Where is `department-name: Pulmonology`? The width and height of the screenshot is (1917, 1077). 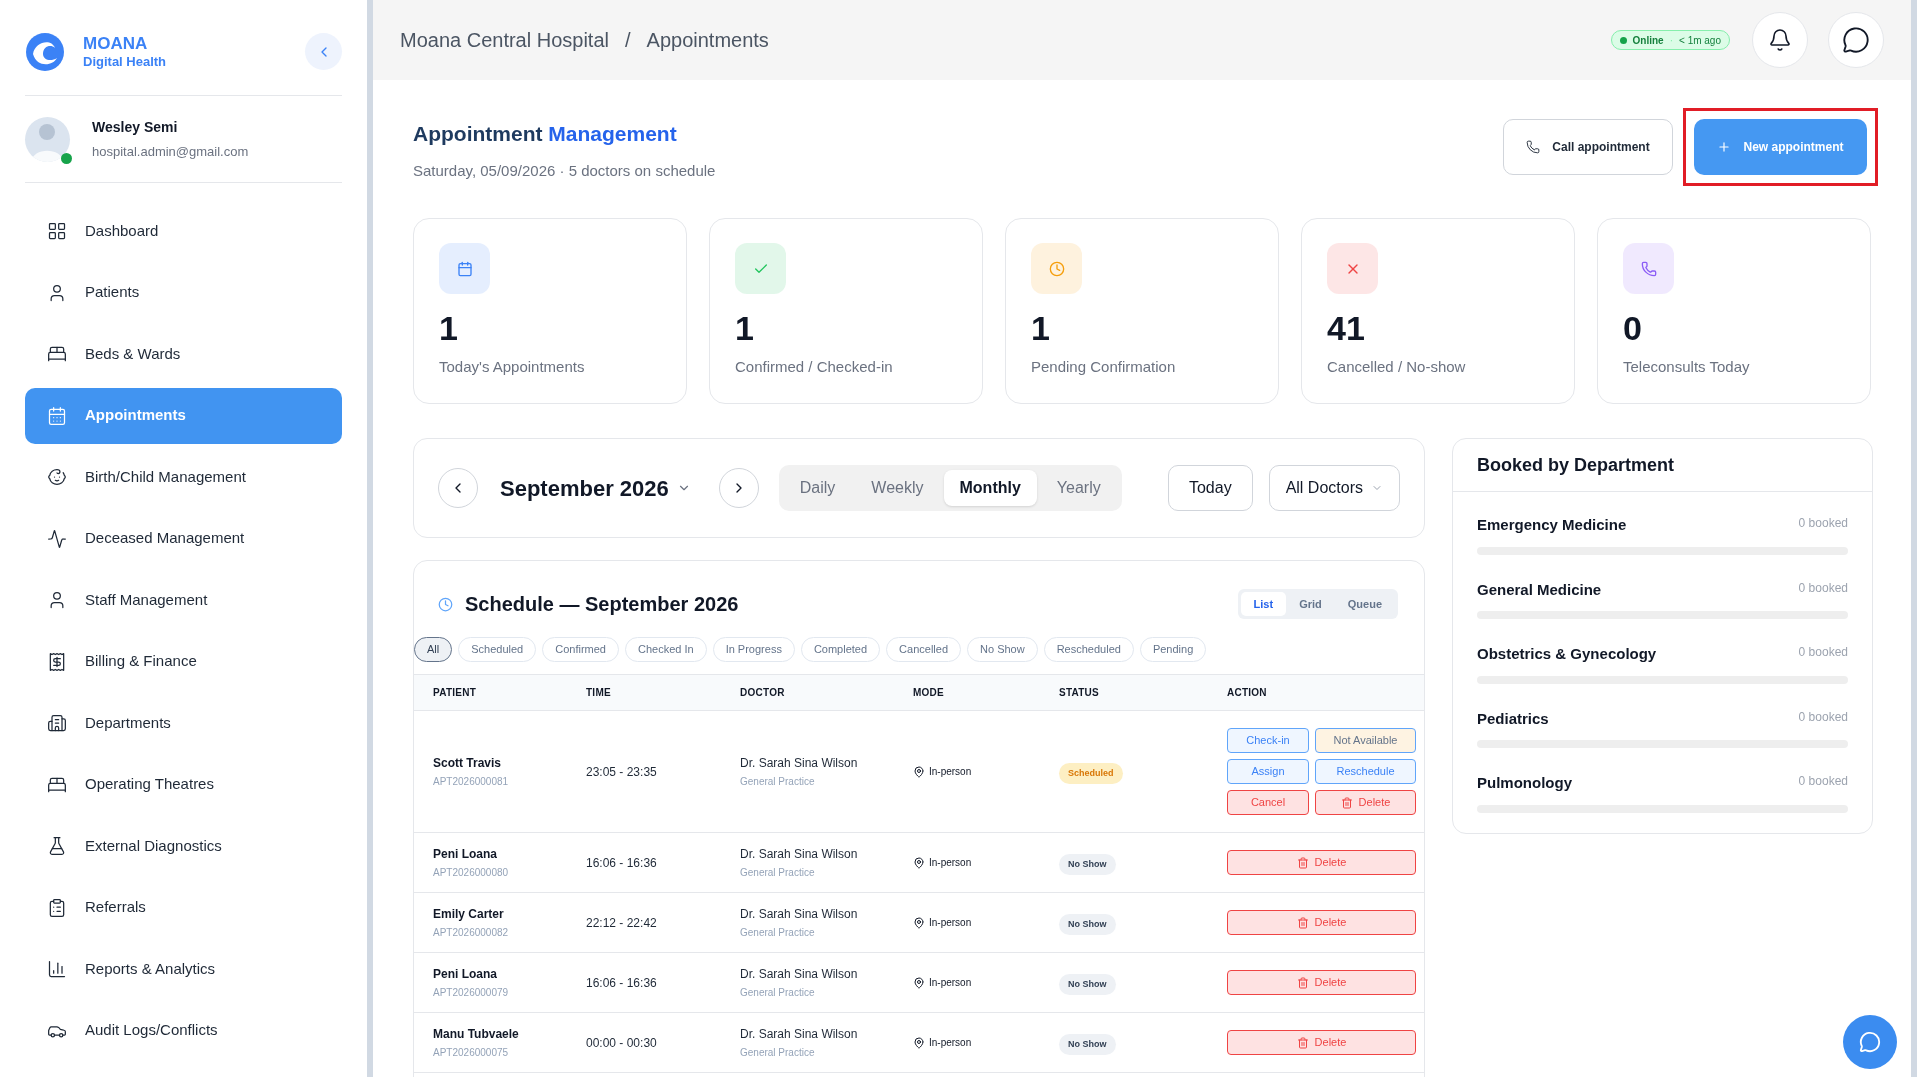
department-name: Pulmonology is located at coordinates (1524, 783).